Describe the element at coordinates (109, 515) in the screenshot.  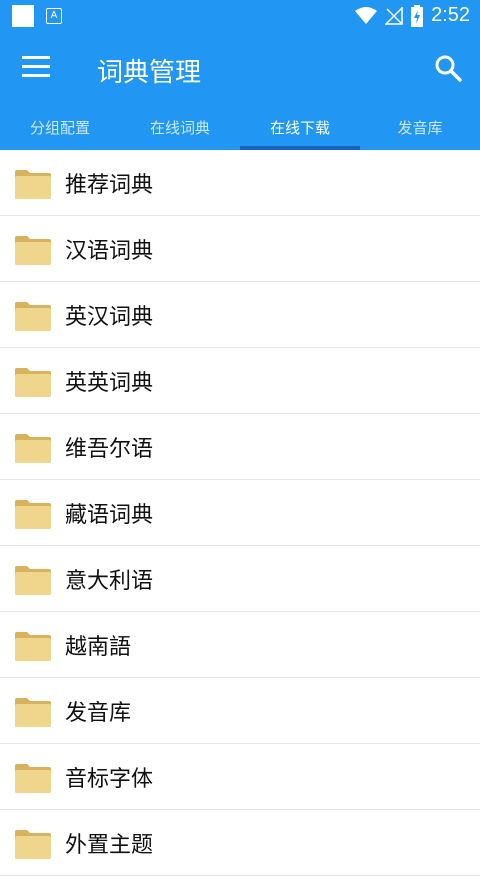
I see `list-item-label: 藏语词典` at that location.